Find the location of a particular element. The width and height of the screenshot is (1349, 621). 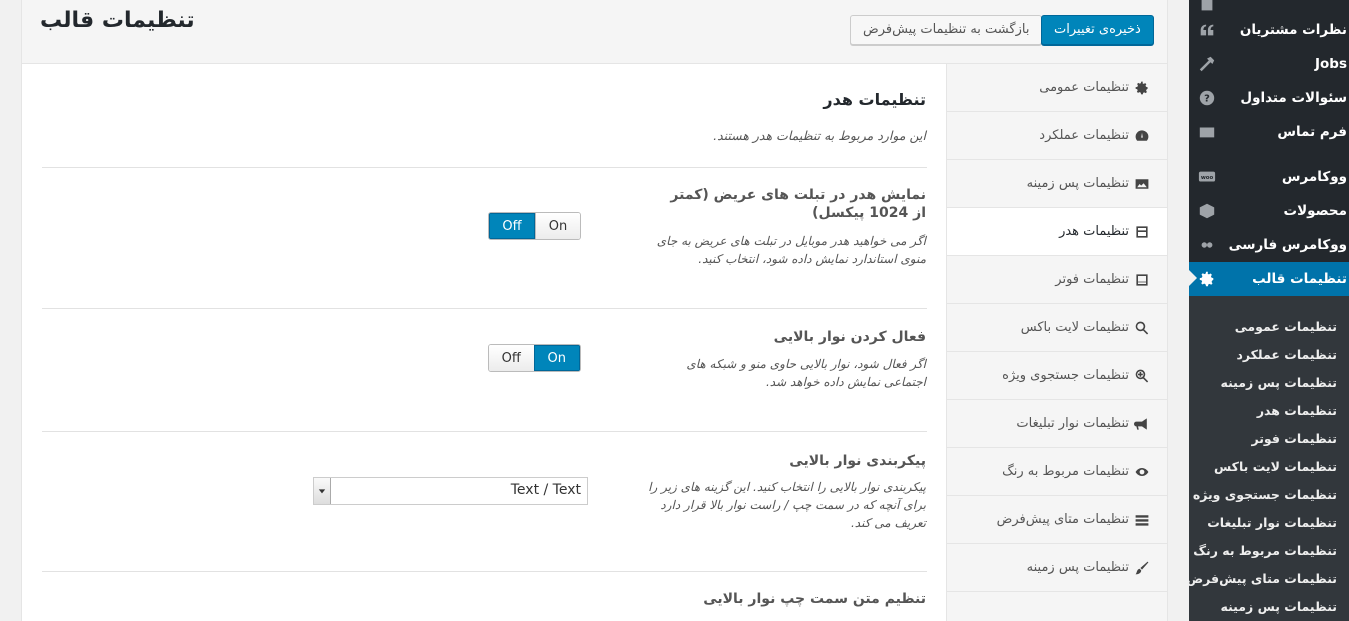

mail-icon is located at coordinates (1207, 132).